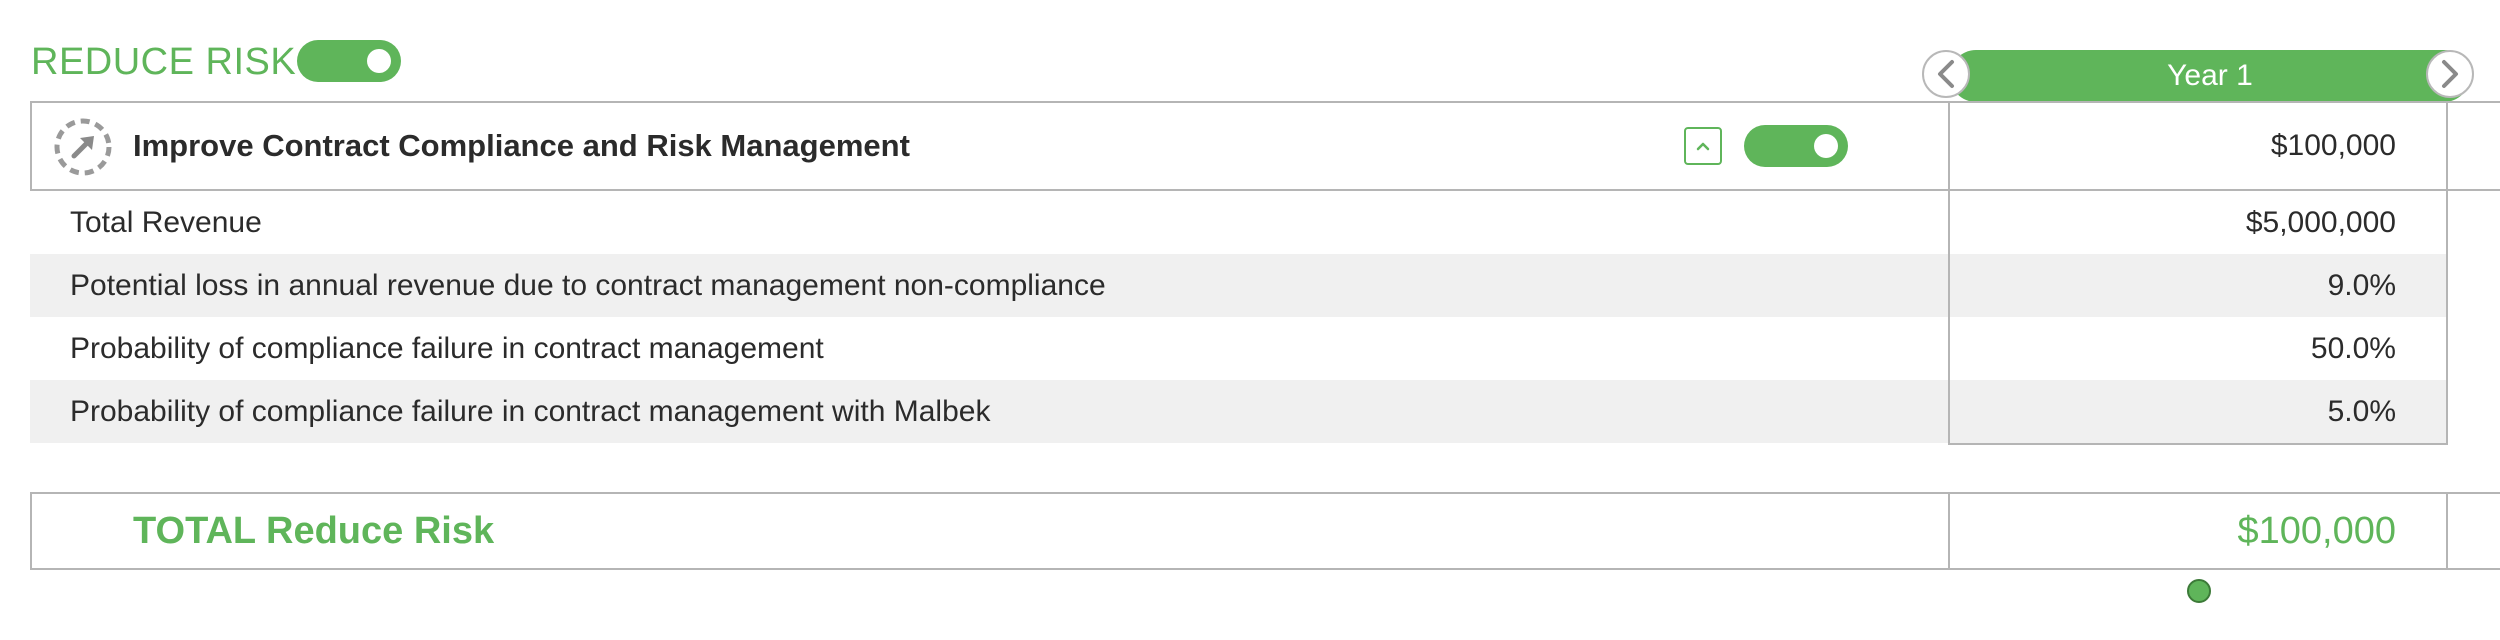  Describe the element at coordinates (2173, 285) in the screenshot. I see `row-value: 9.0%` at that location.